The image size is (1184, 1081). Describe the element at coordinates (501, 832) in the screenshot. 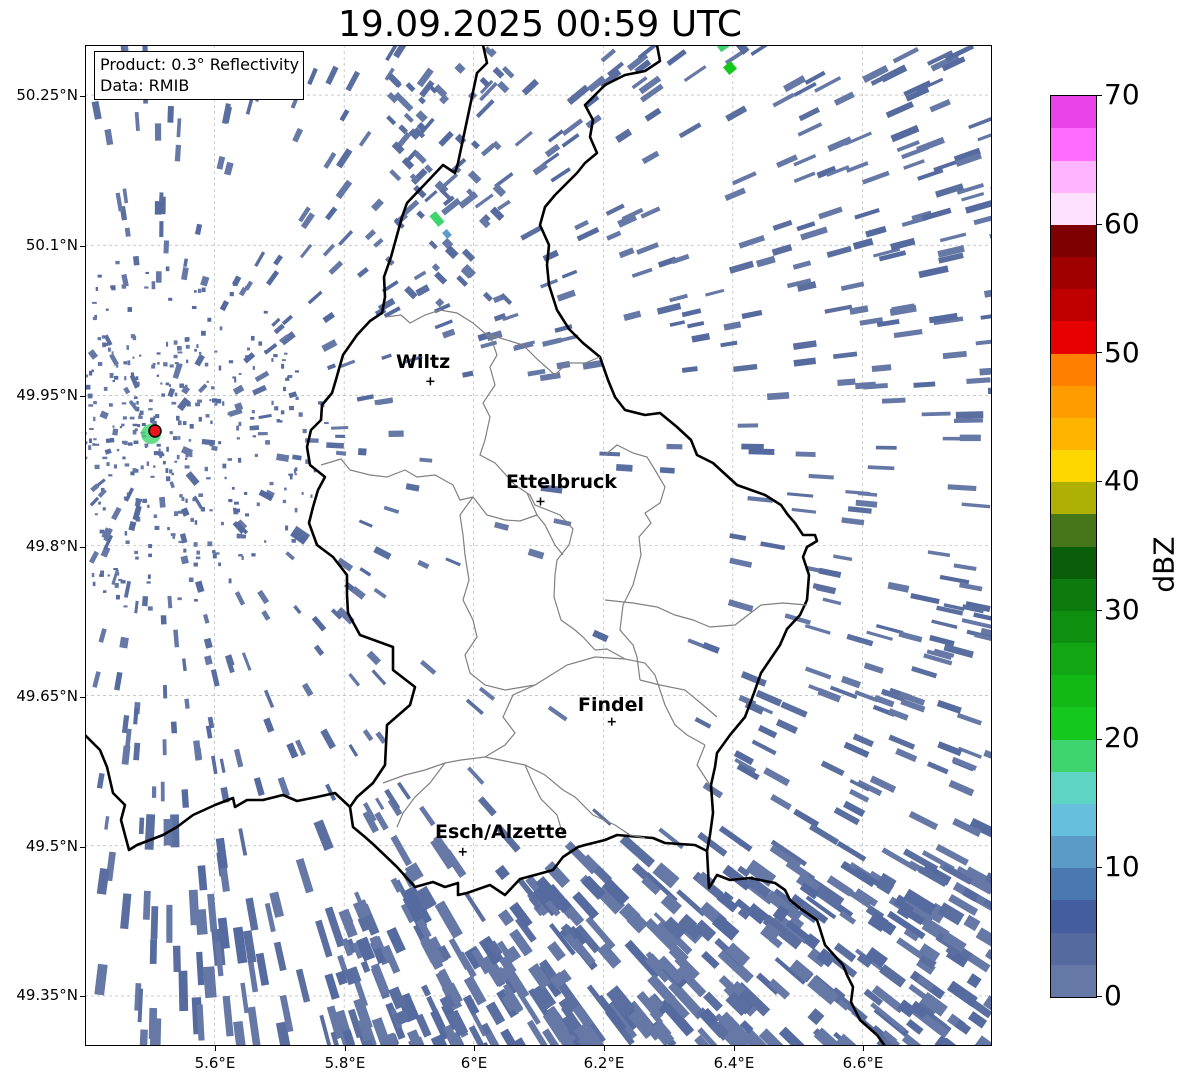

I see `city-label-esch-alzette: Esch/Alzette` at that location.